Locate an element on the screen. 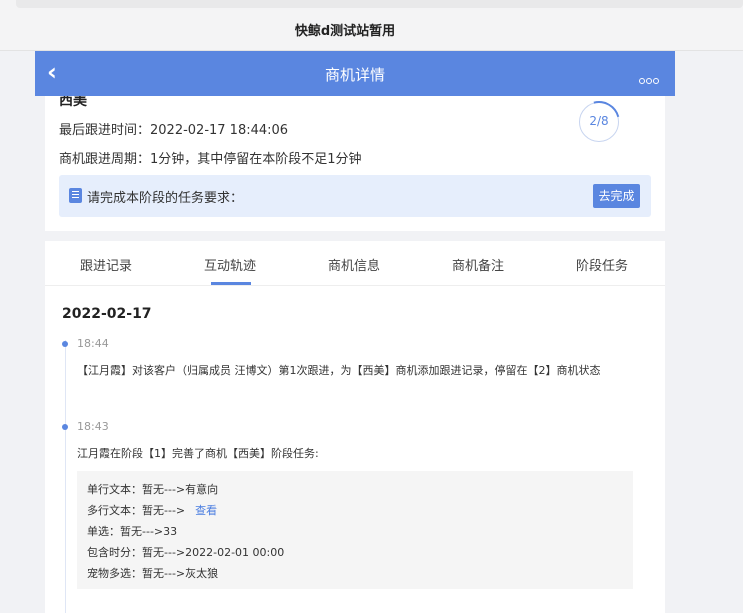 The height and width of the screenshot is (613, 743). follow-cycle: 商机跟进周期：1分钟，其中停留在本阶段不足1分钟 is located at coordinates (210, 159).